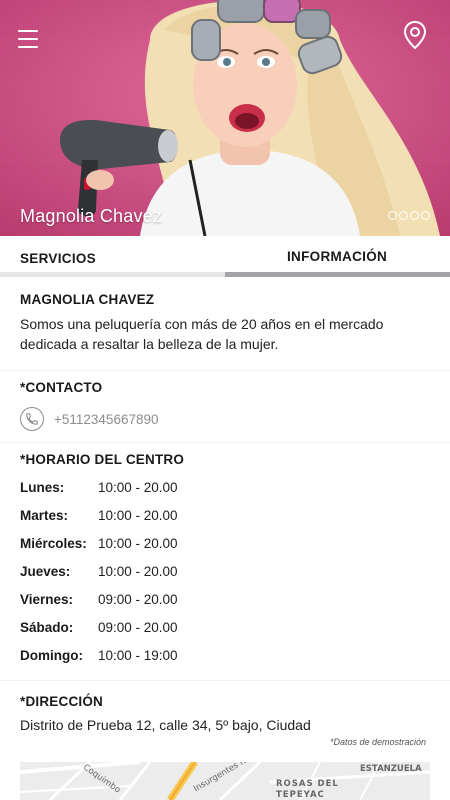 This screenshot has width=450, height=800. I want to click on schedule-row: Miércoles: 10:00 - 20.00, so click(170, 550).